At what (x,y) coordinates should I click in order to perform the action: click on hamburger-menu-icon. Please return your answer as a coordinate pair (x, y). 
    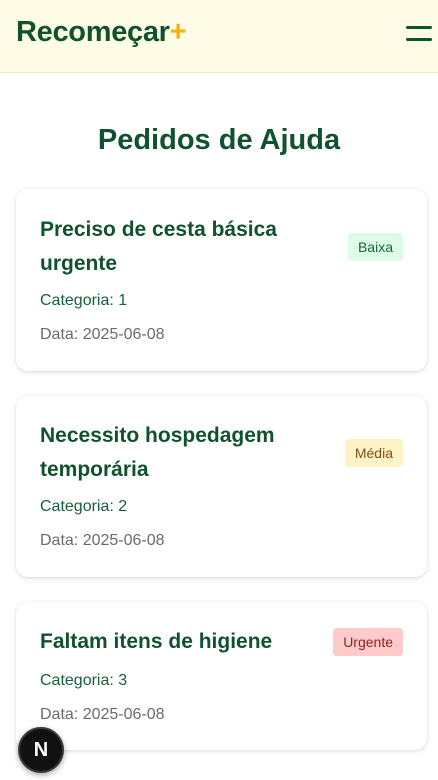
    Looking at the image, I should click on (419, 34).